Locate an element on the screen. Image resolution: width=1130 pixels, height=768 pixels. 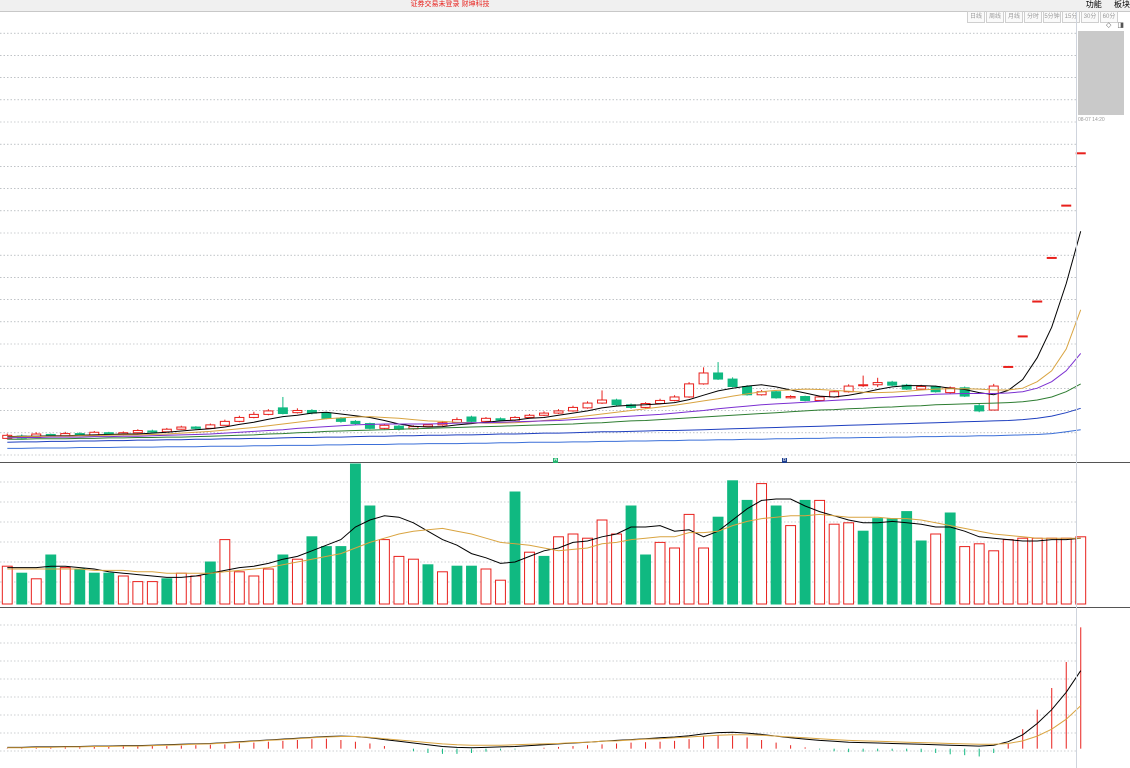
event-marker-b: B is located at coordinates (784, 460).